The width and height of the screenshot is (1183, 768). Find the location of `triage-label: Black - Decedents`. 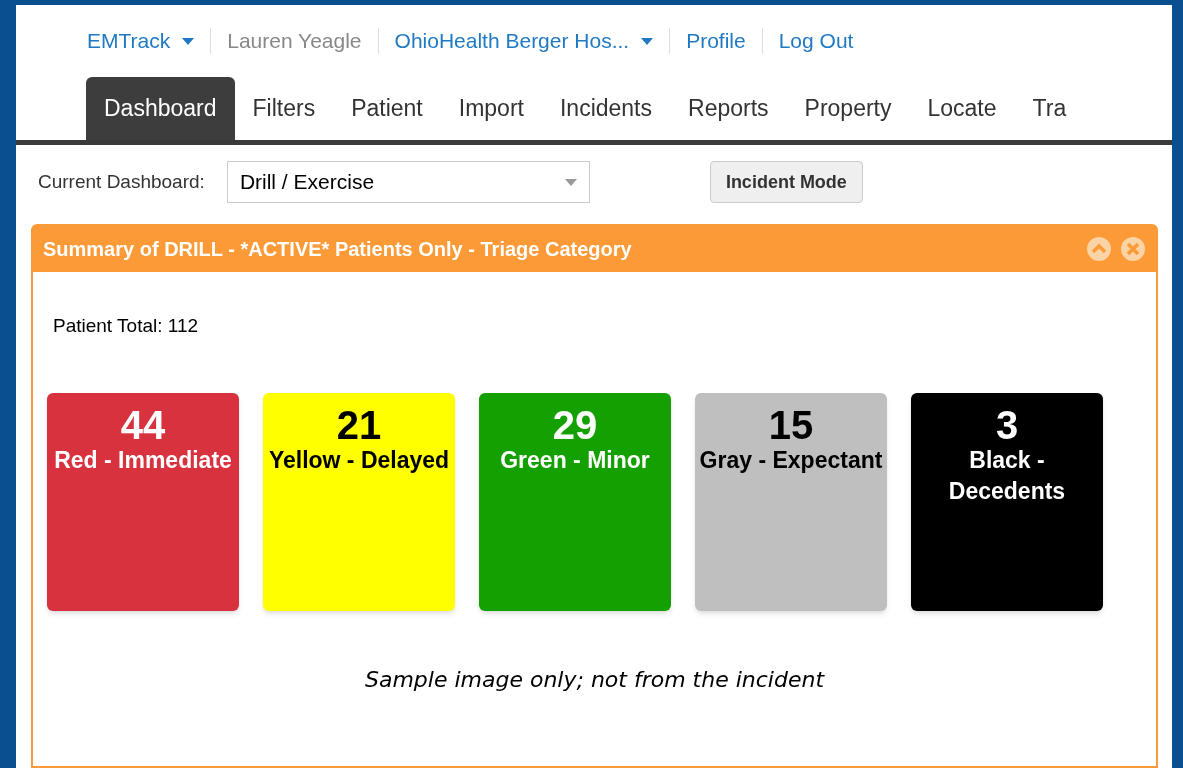

triage-label: Black - Decedents is located at coordinates (1007, 475).